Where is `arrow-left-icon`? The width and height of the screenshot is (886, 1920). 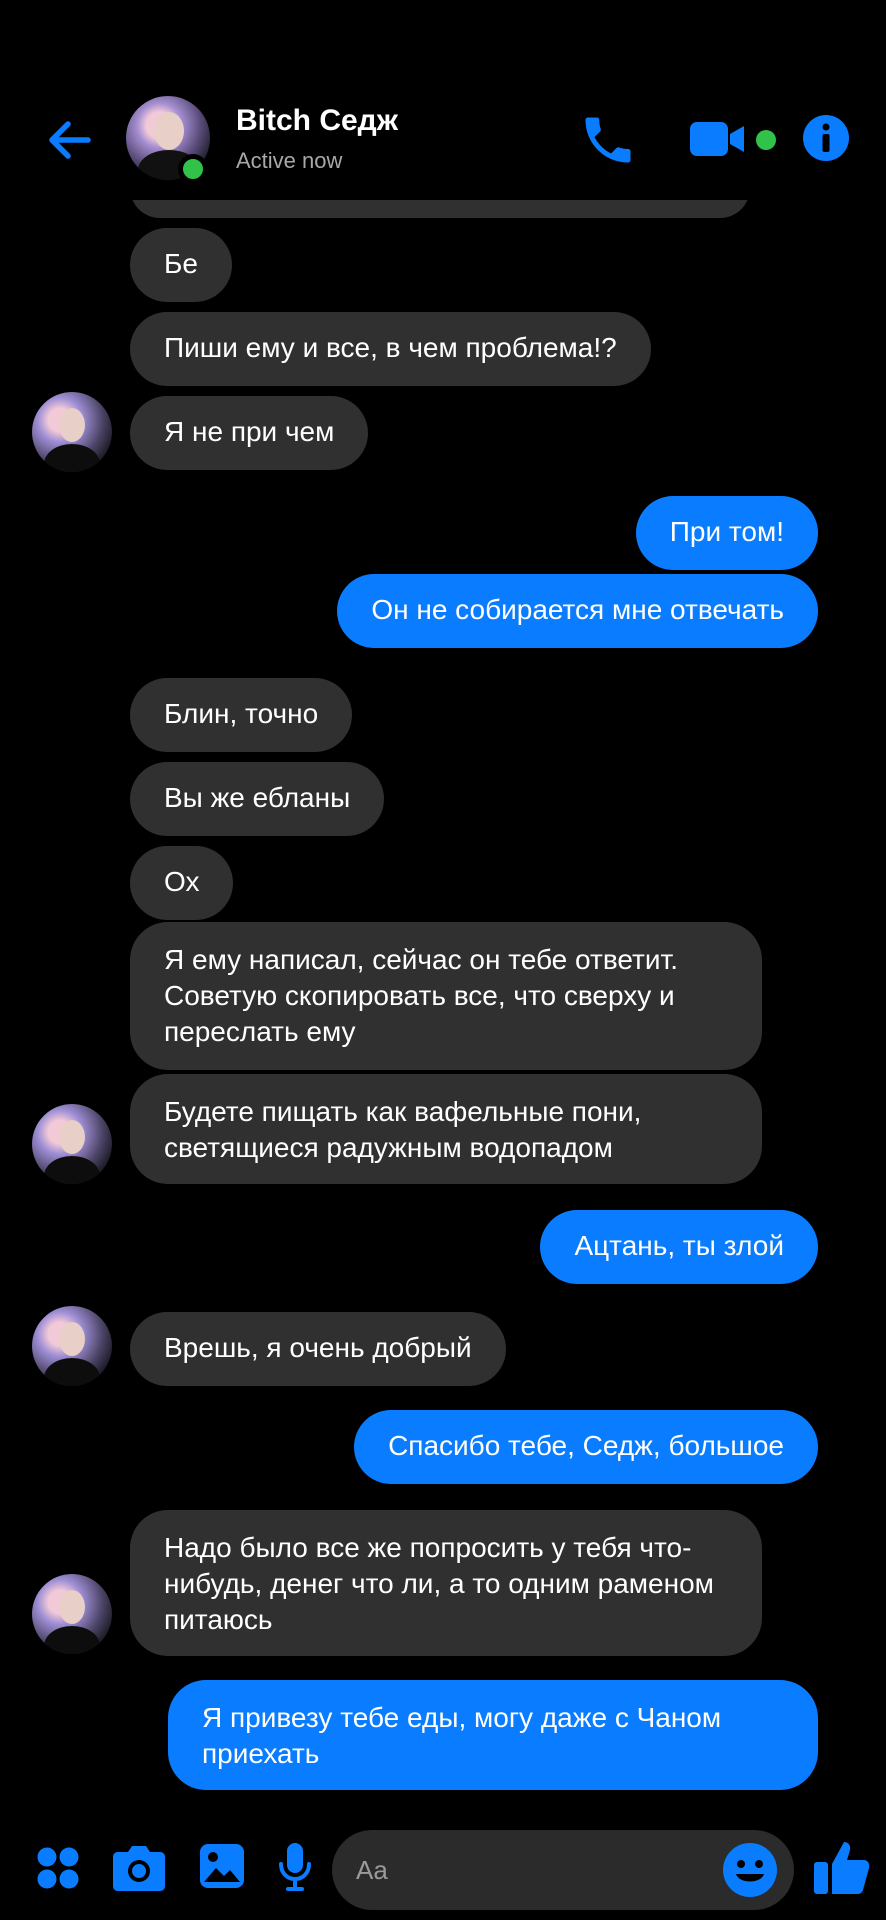 arrow-left-icon is located at coordinates (70, 140).